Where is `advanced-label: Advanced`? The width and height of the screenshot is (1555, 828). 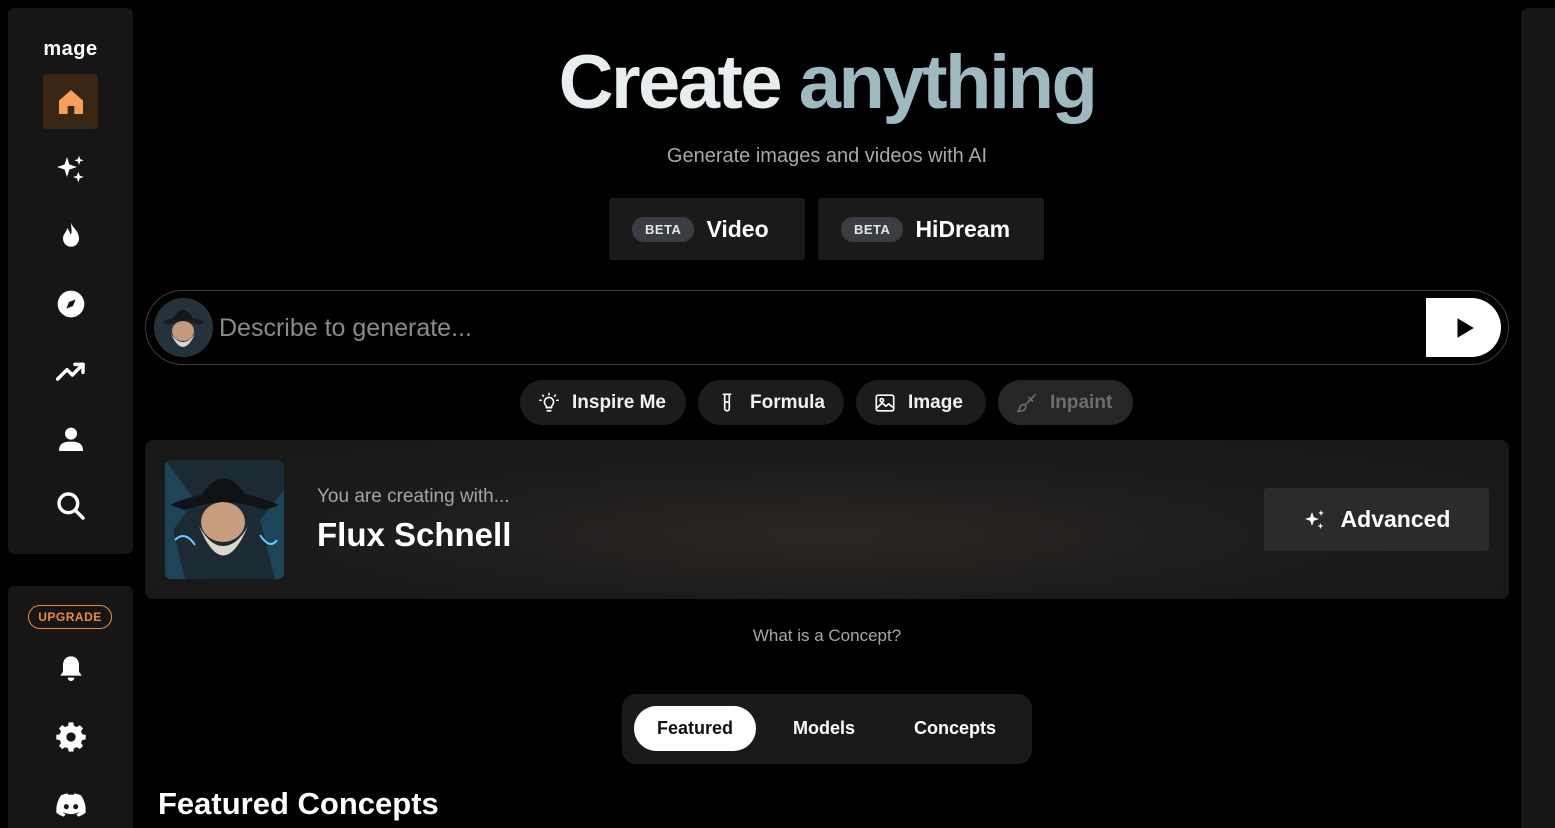
advanced-label: Advanced is located at coordinates (1395, 519).